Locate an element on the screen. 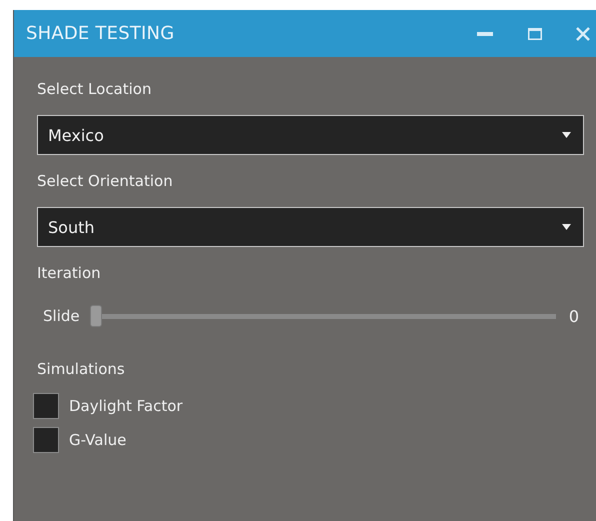 The image size is (596, 521). dropdown: South is located at coordinates (310, 227).